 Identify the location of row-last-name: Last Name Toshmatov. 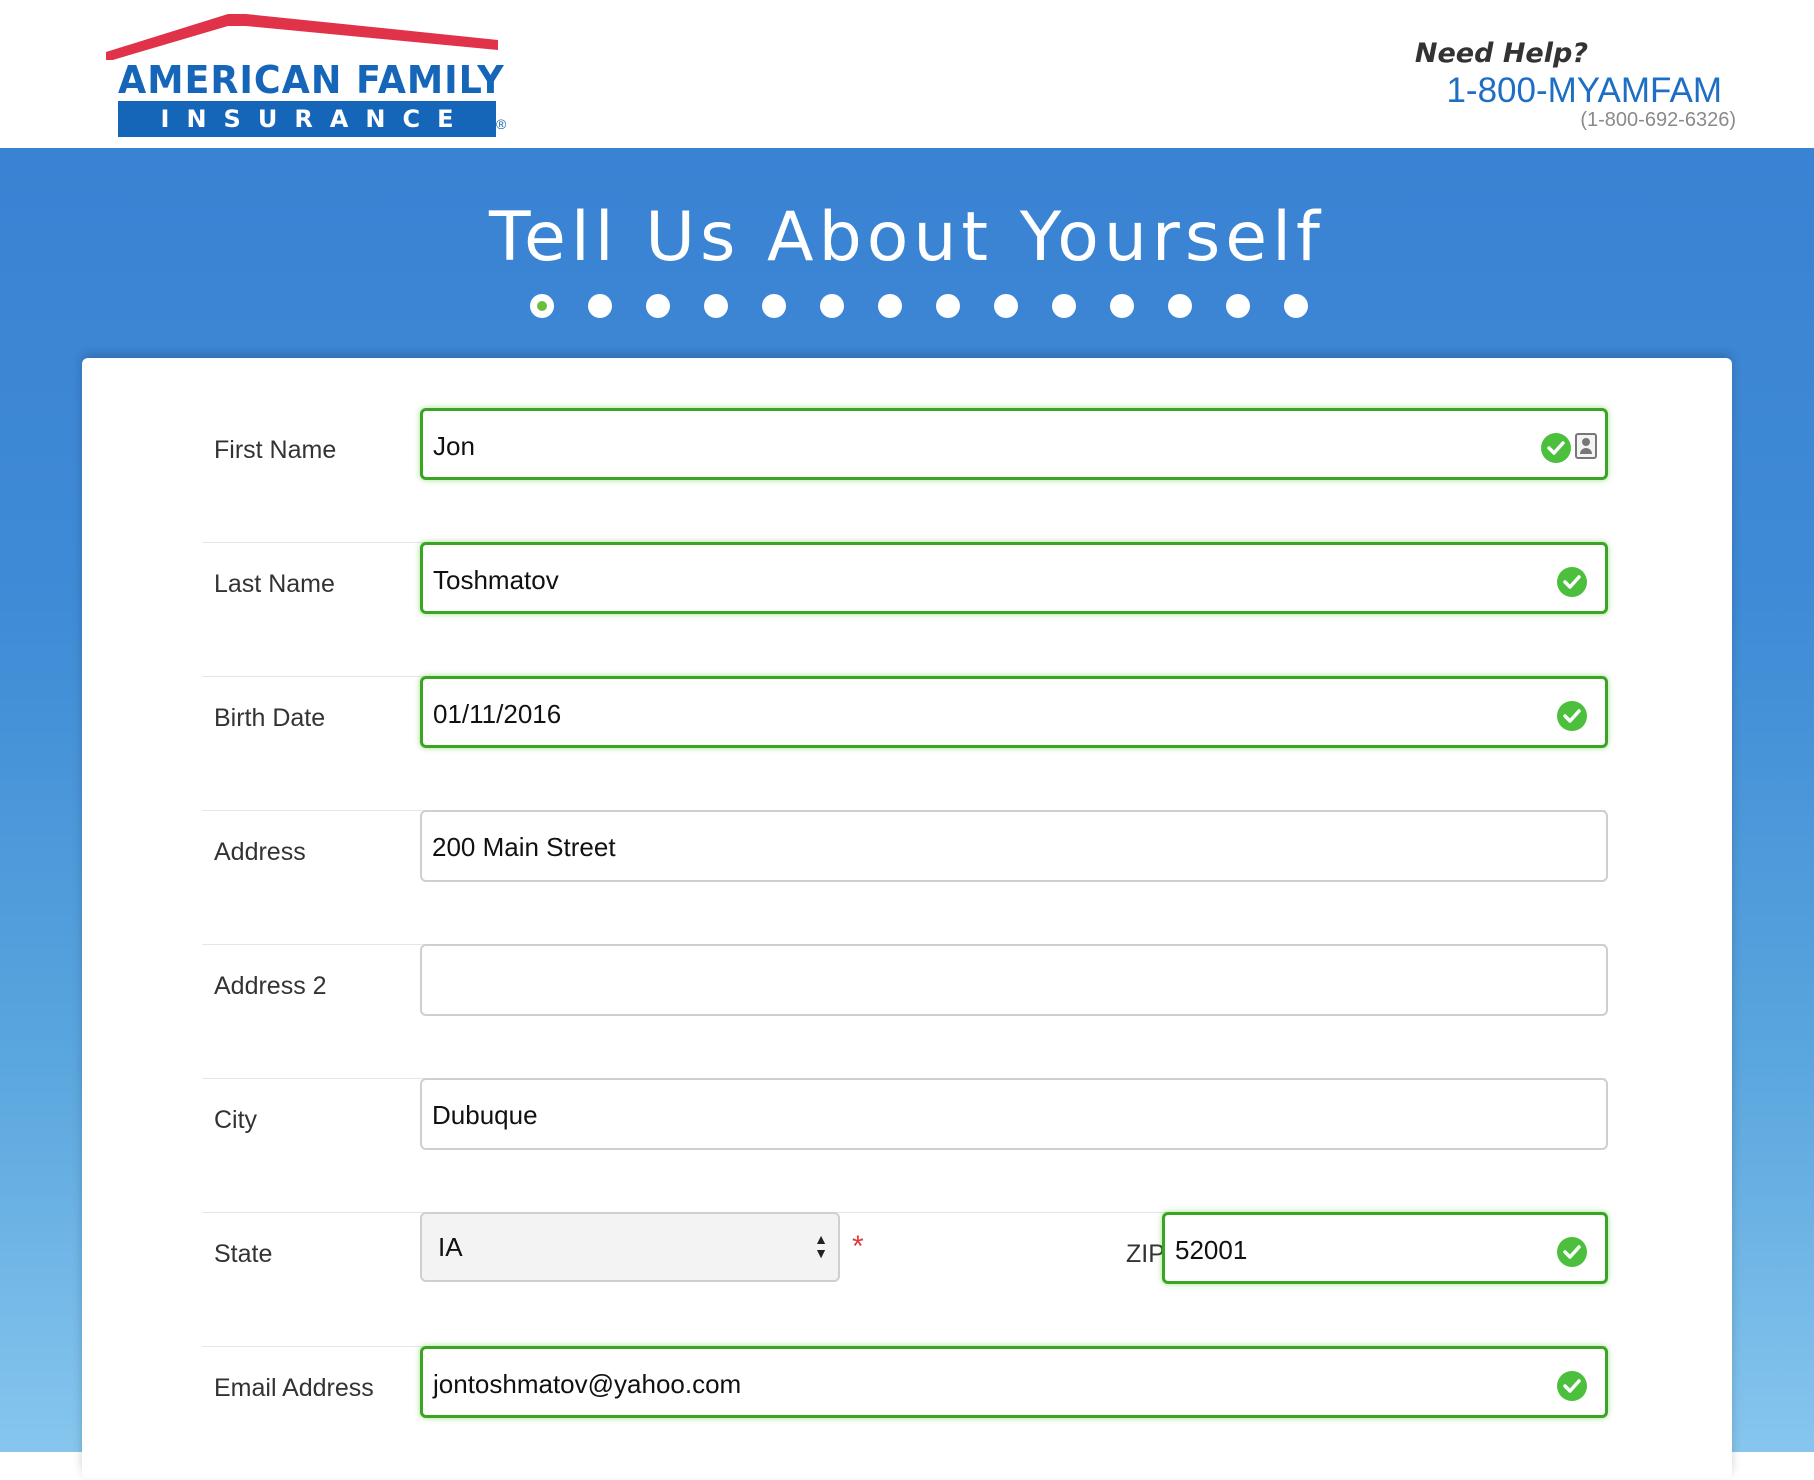
(905, 609).